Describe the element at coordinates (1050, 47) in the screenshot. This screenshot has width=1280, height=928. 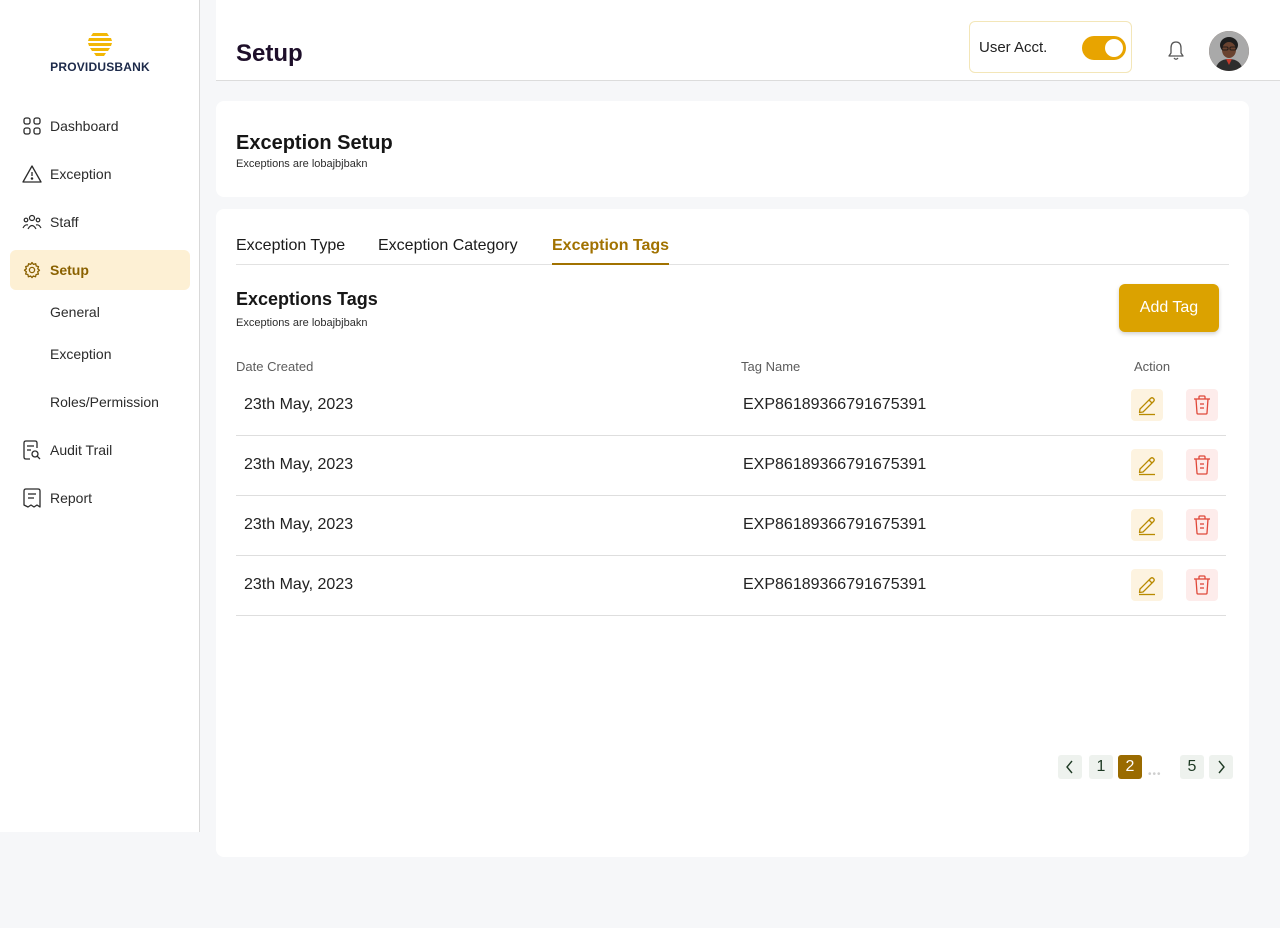
I see `user-account-toggle-box: User Acct.` at that location.